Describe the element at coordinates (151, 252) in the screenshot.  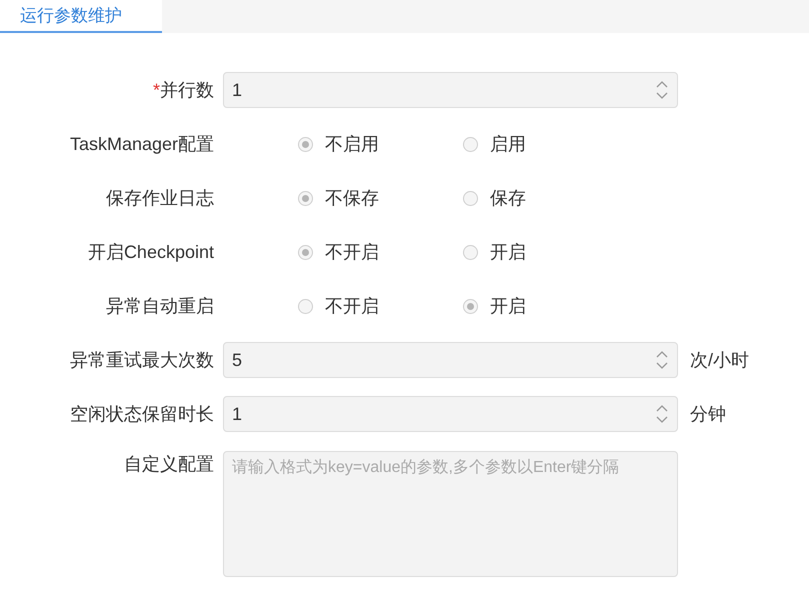
I see `field-label: 开启Checkpoint` at that location.